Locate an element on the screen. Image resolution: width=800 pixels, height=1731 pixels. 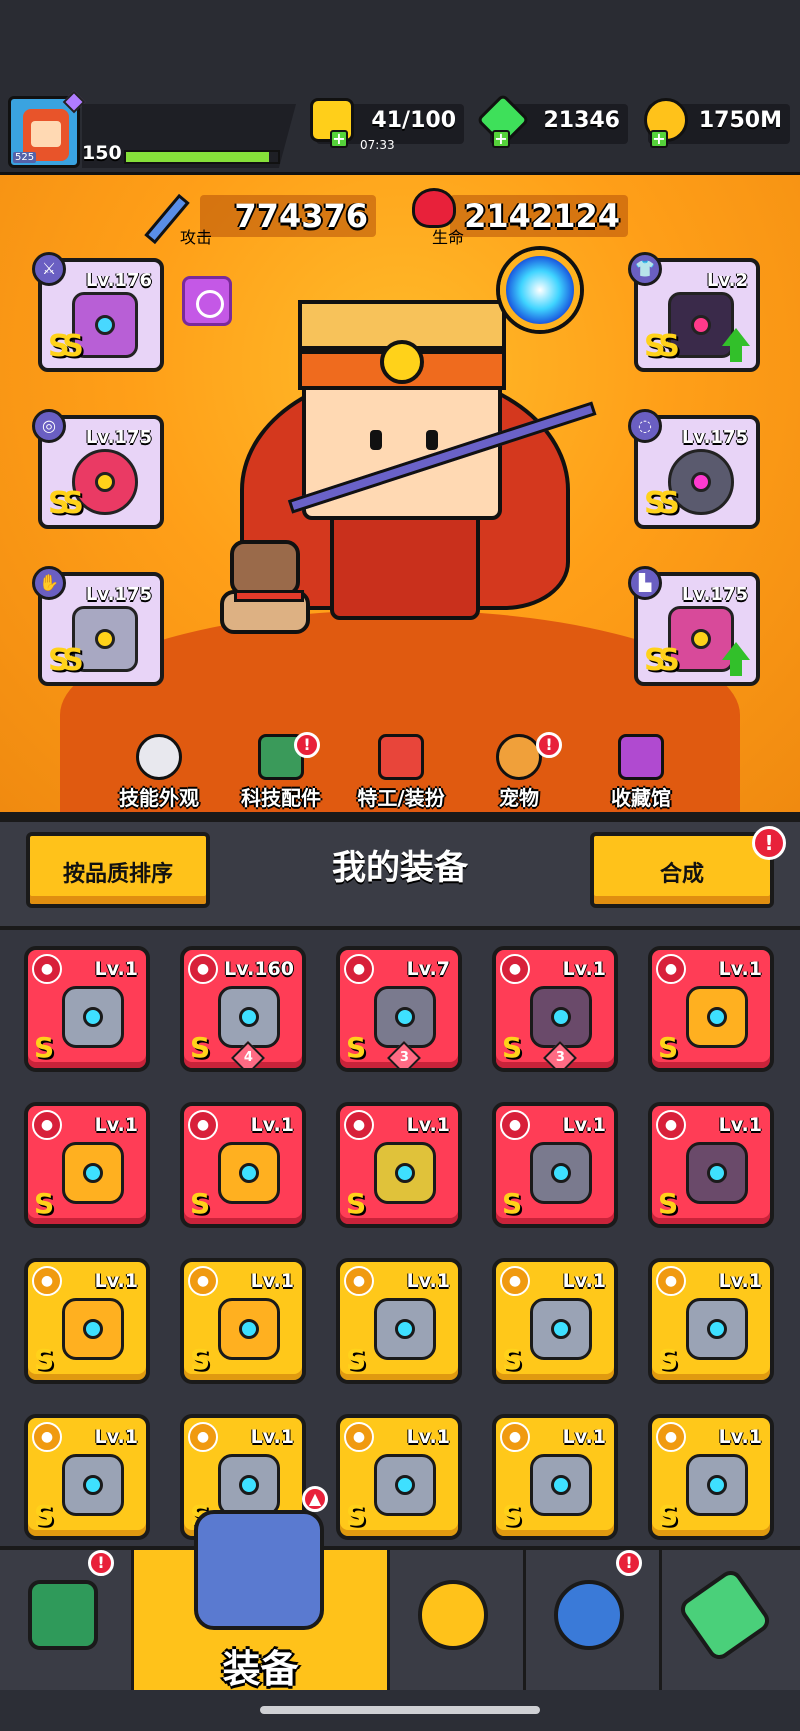
target-button is located at coordinates (207, 301).